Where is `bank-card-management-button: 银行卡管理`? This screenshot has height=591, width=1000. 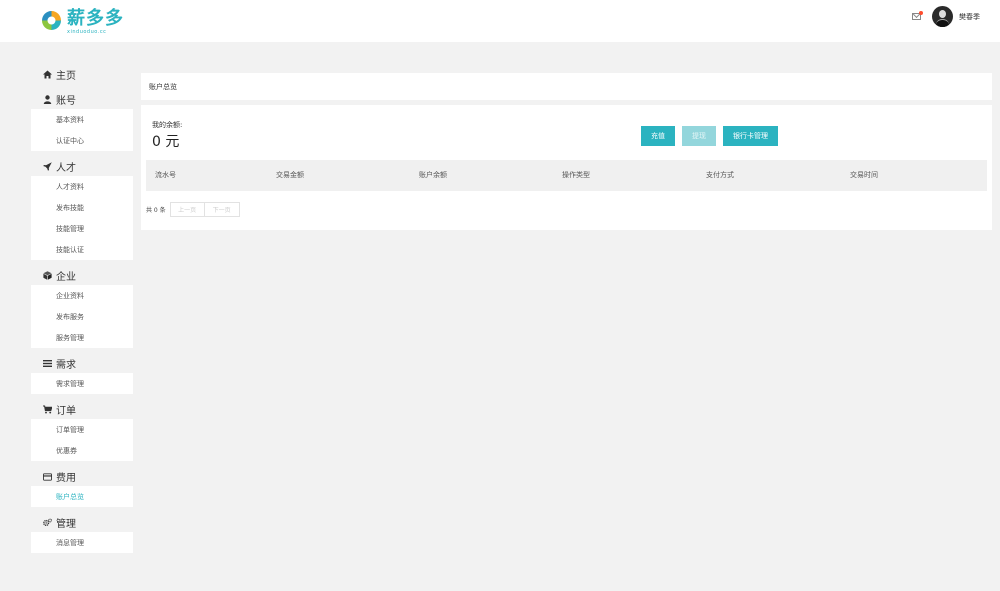
bank-card-management-button: 银行卡管理 is located at coordinates (750, 136).